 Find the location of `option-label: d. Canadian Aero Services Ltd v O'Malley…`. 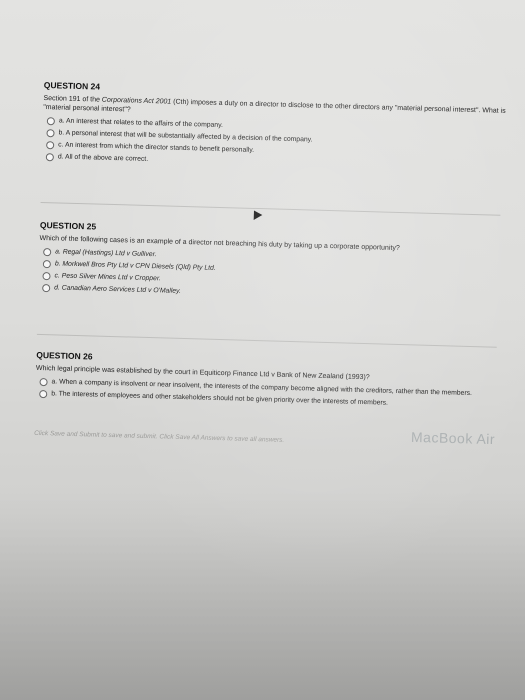

option-label: d. Canadian Aero Services Ltd v O'Malley… is located at coordinates (117, 289).